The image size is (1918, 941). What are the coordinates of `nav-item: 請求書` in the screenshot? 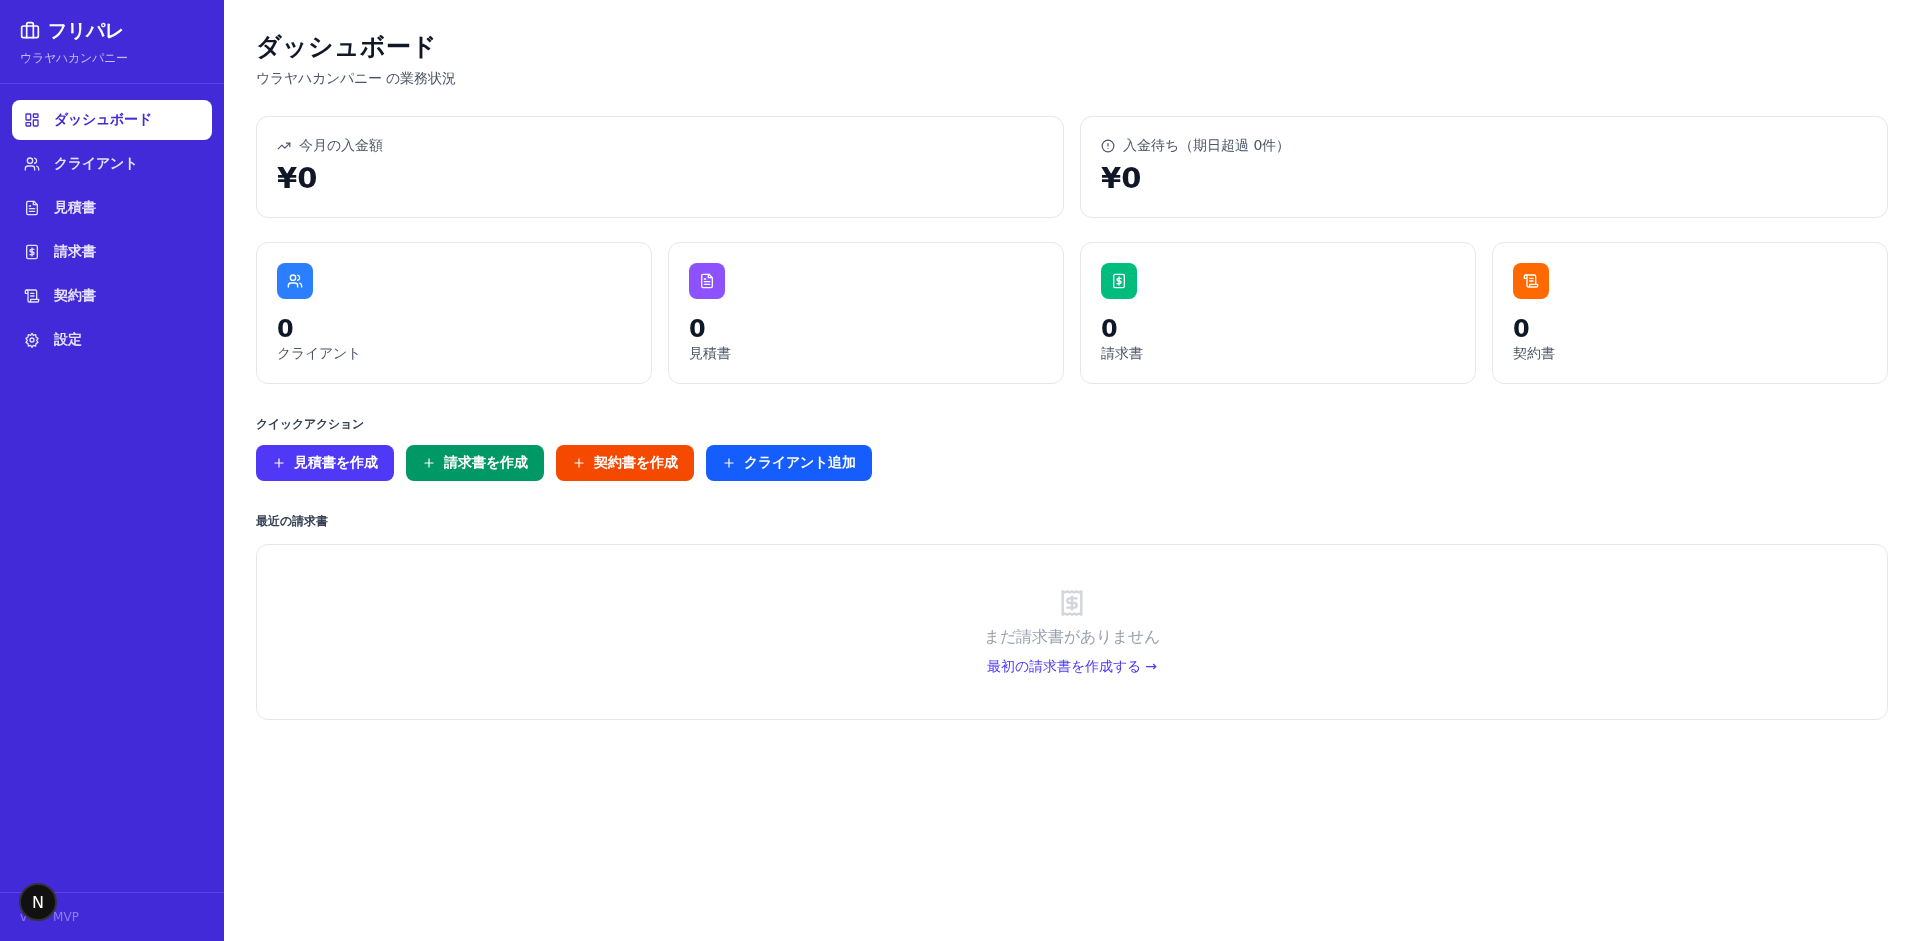 It's located at (112, 252).